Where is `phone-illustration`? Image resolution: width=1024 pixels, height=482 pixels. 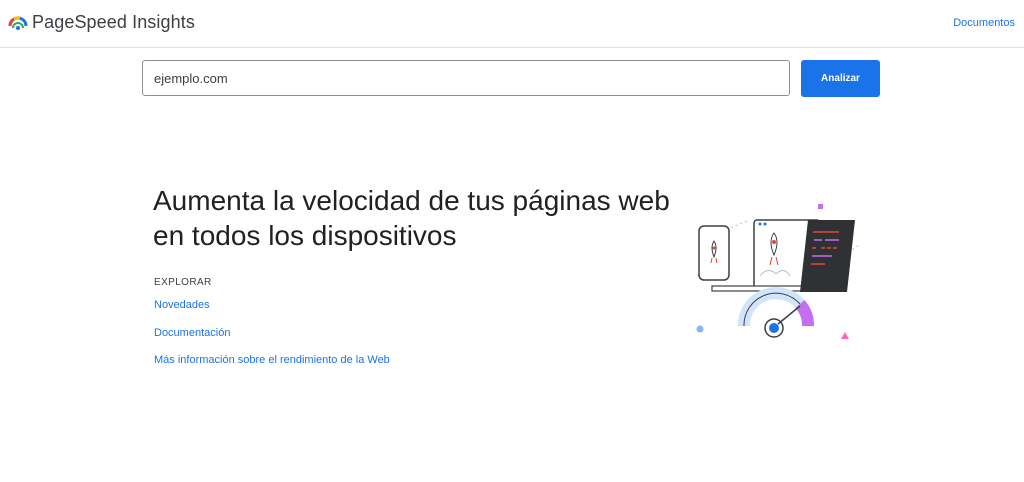 phone-illustration is located at coordinates (714, 253).